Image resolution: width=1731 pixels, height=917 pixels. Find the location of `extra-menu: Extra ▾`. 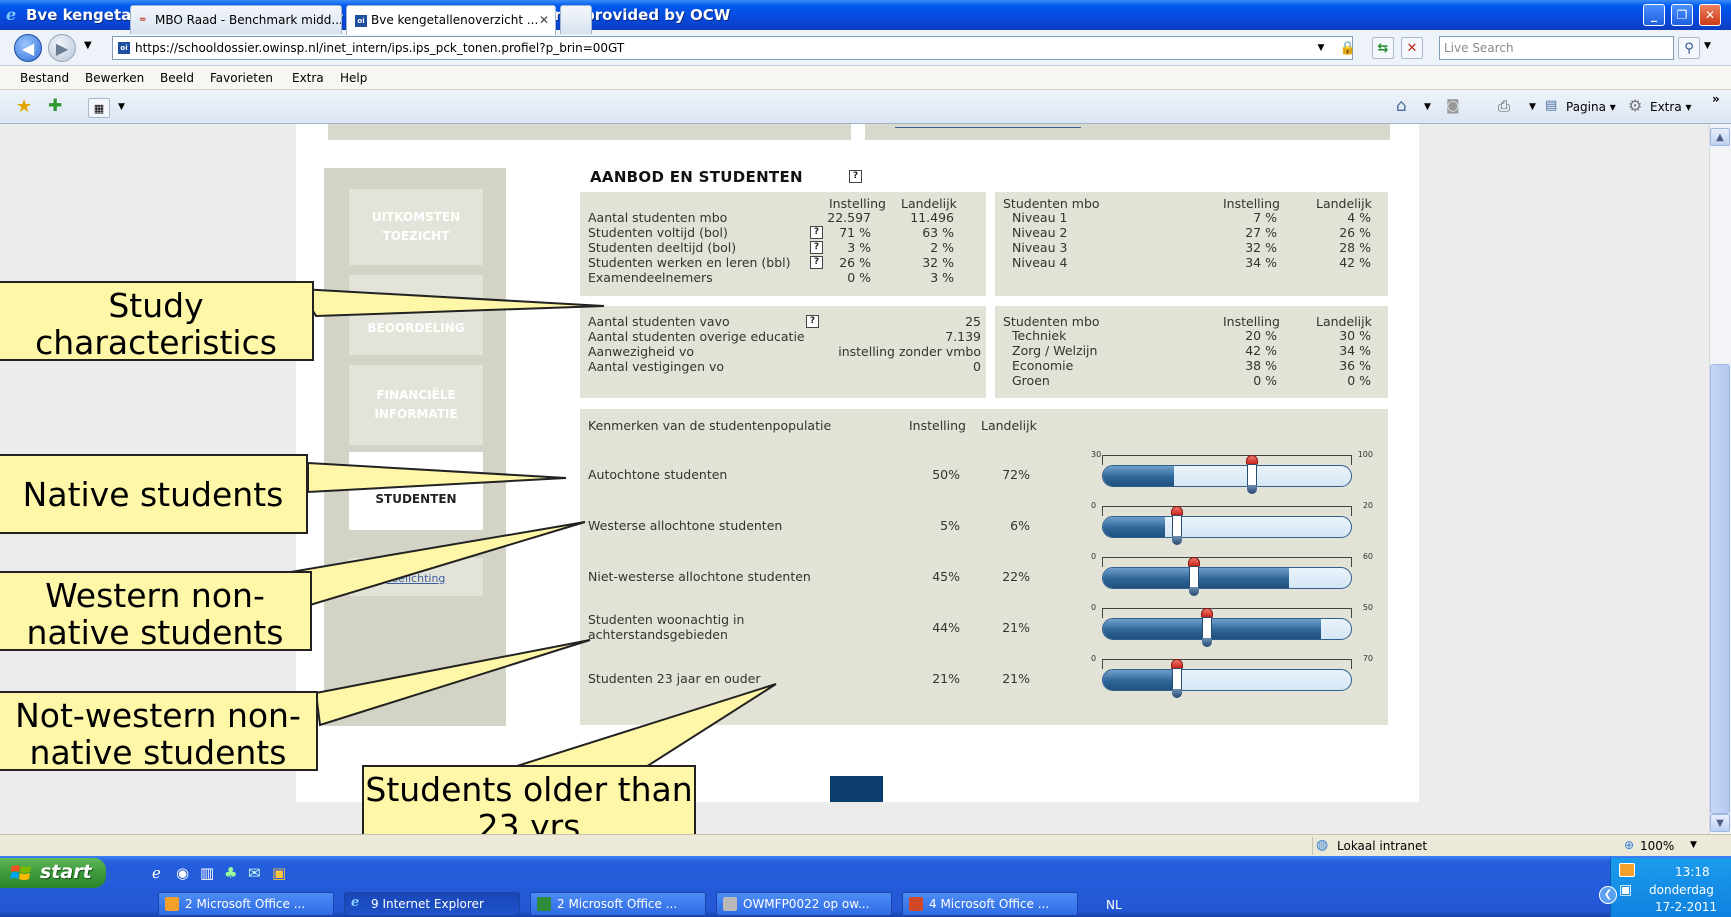

extra-menu: Extra ▾ is located at coordinates (1671, 107).